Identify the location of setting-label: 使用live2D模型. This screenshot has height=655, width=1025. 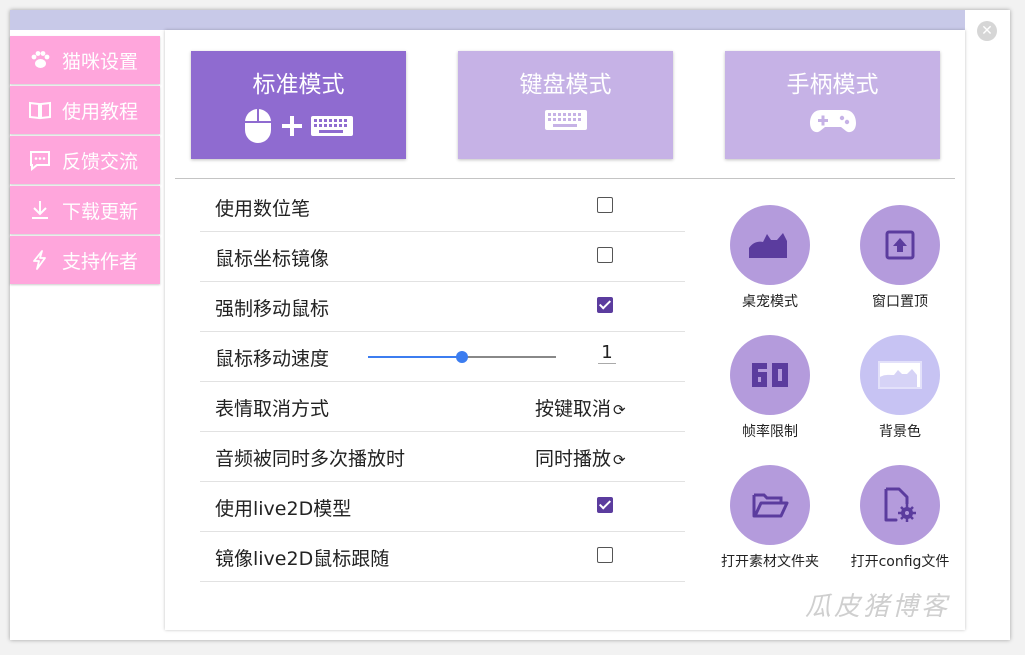
(283, 509).